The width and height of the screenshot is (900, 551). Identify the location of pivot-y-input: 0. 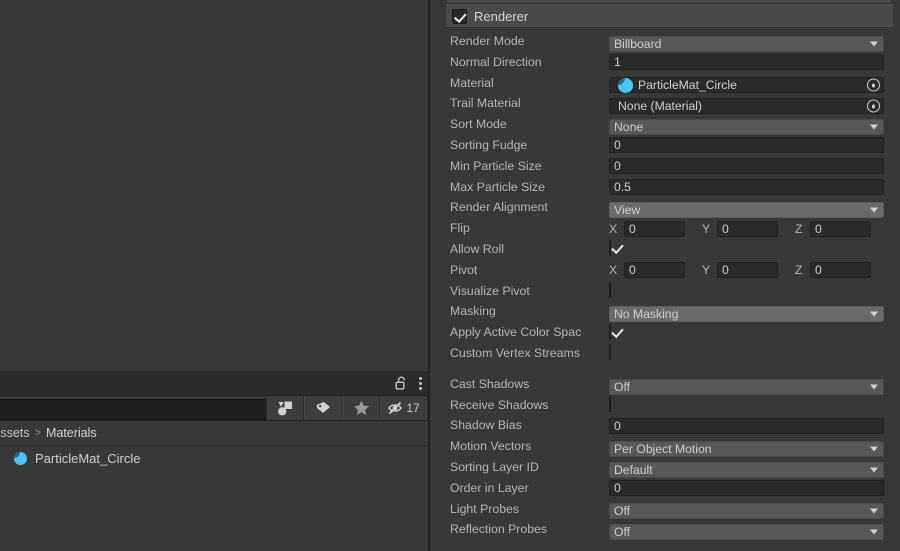
(747, 270).